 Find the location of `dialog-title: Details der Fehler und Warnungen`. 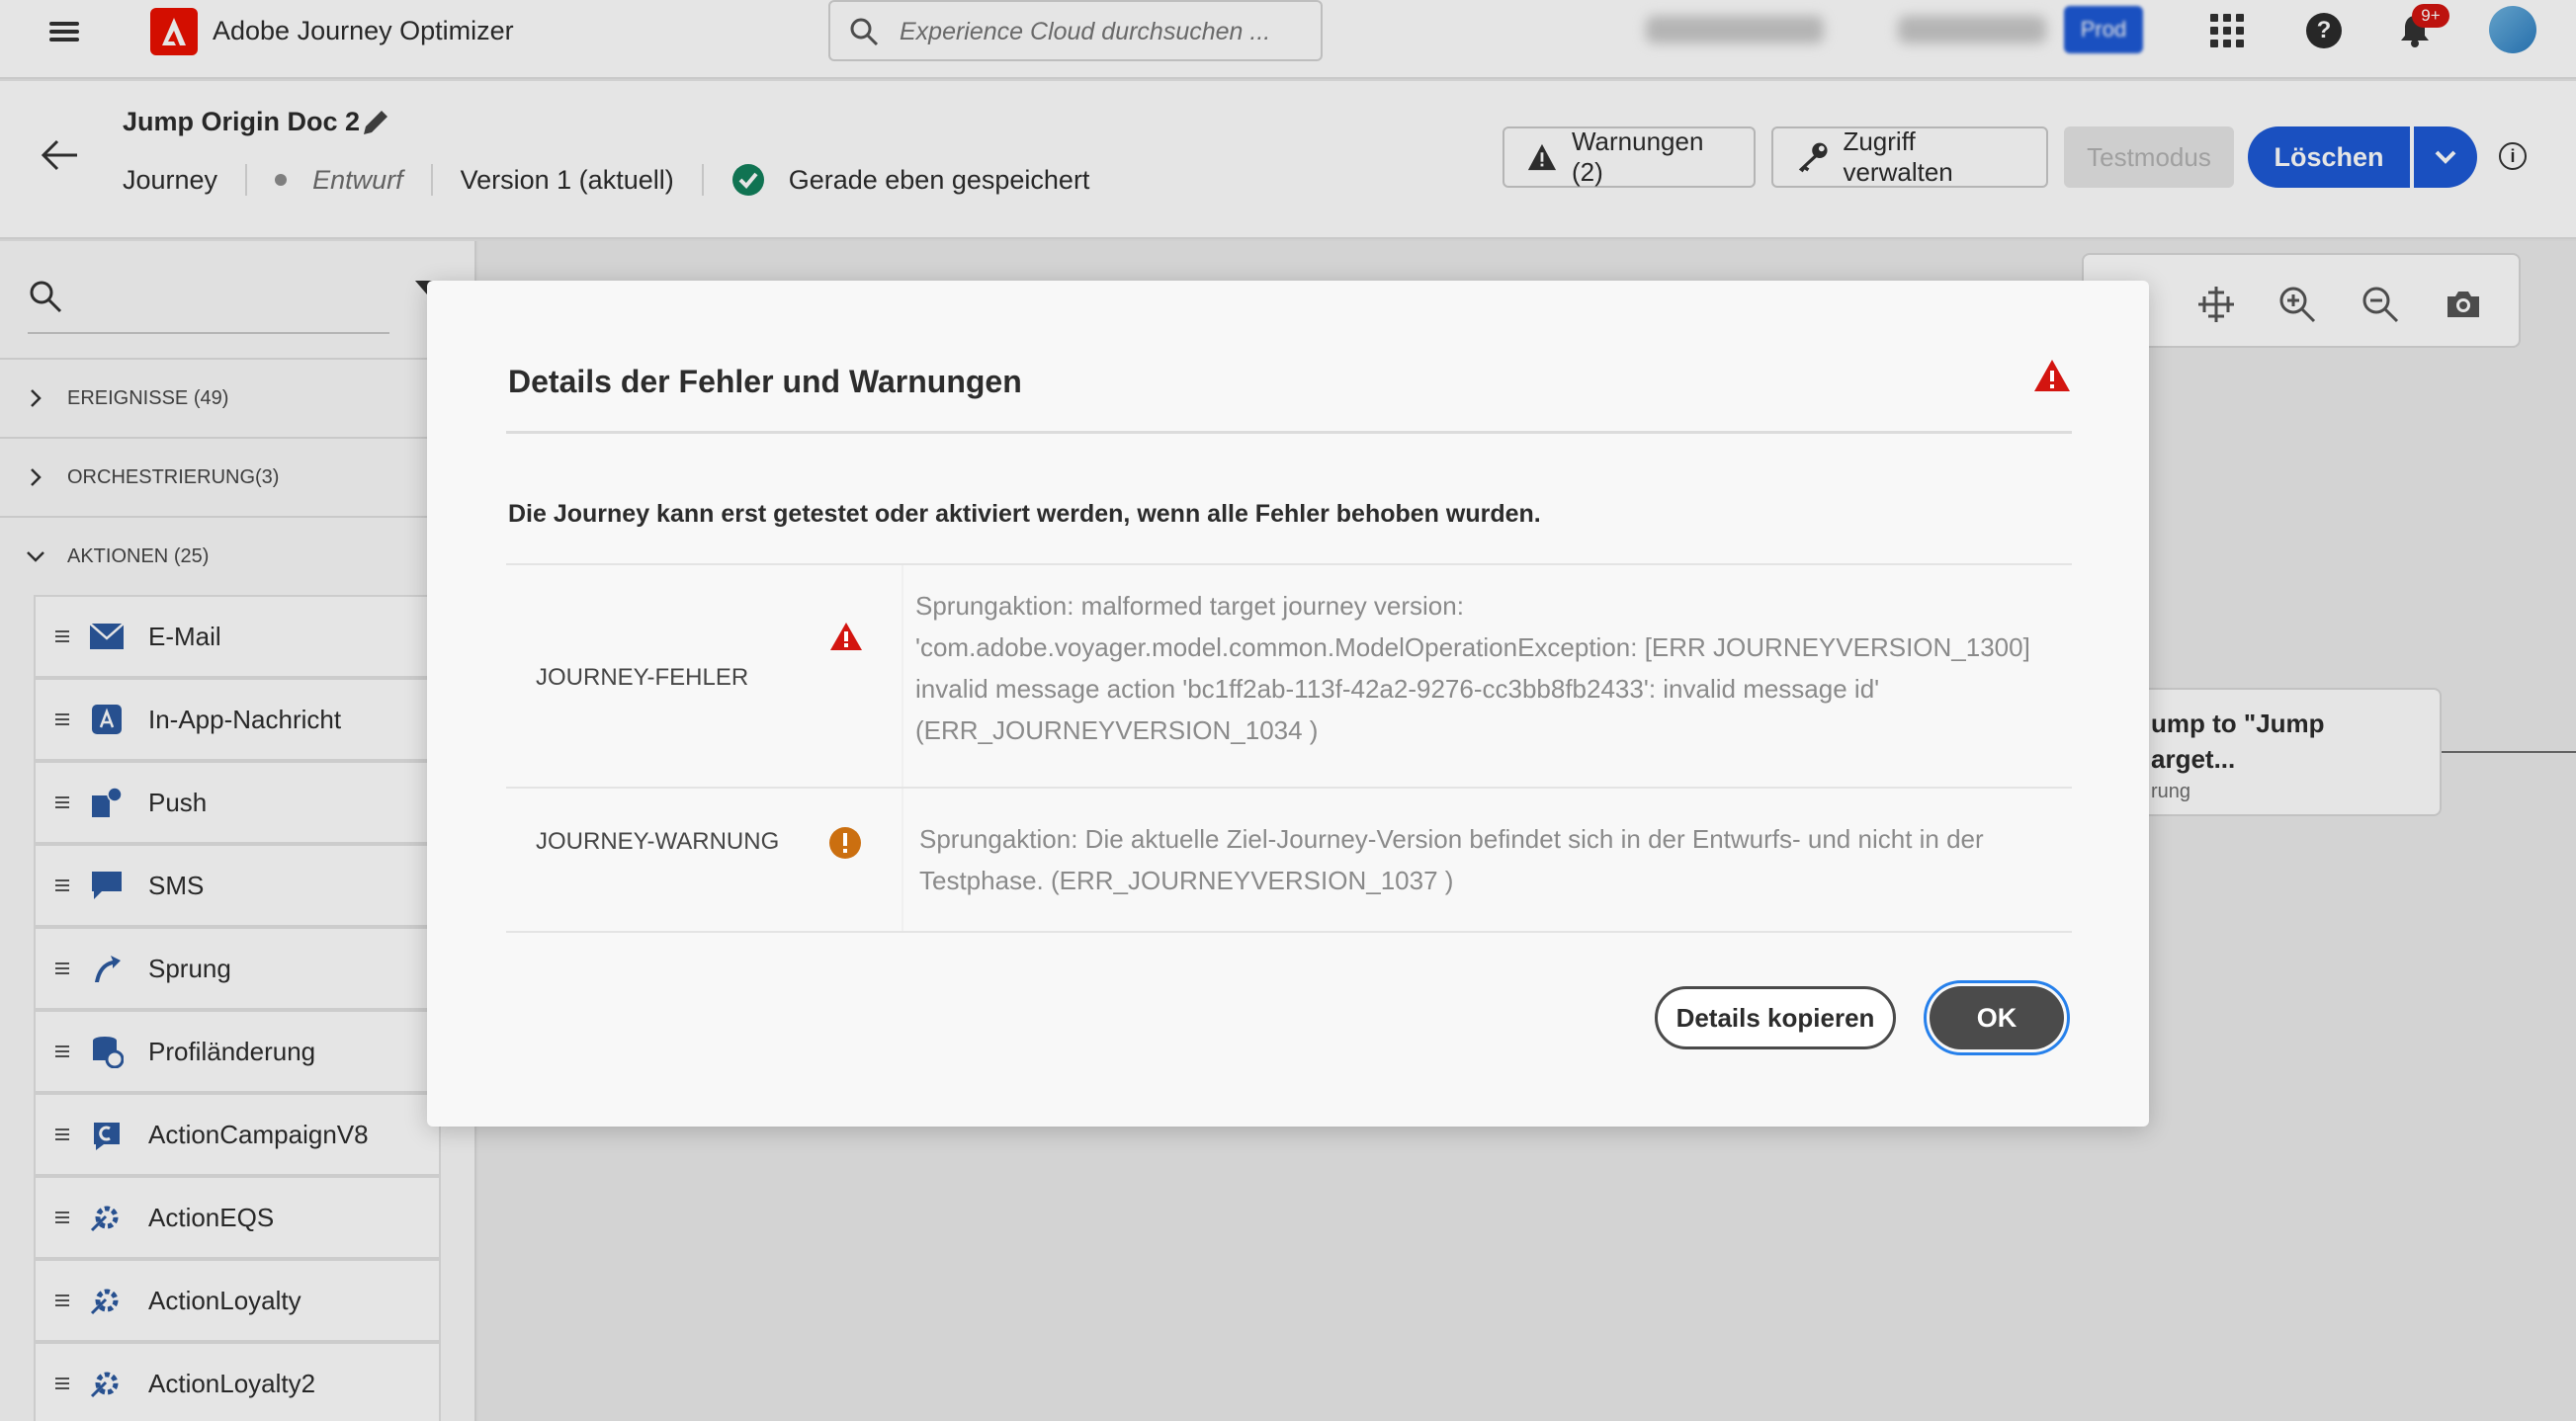

dialog-title: Details der Fehler und Warnungen is located at coordinates (765, 381).